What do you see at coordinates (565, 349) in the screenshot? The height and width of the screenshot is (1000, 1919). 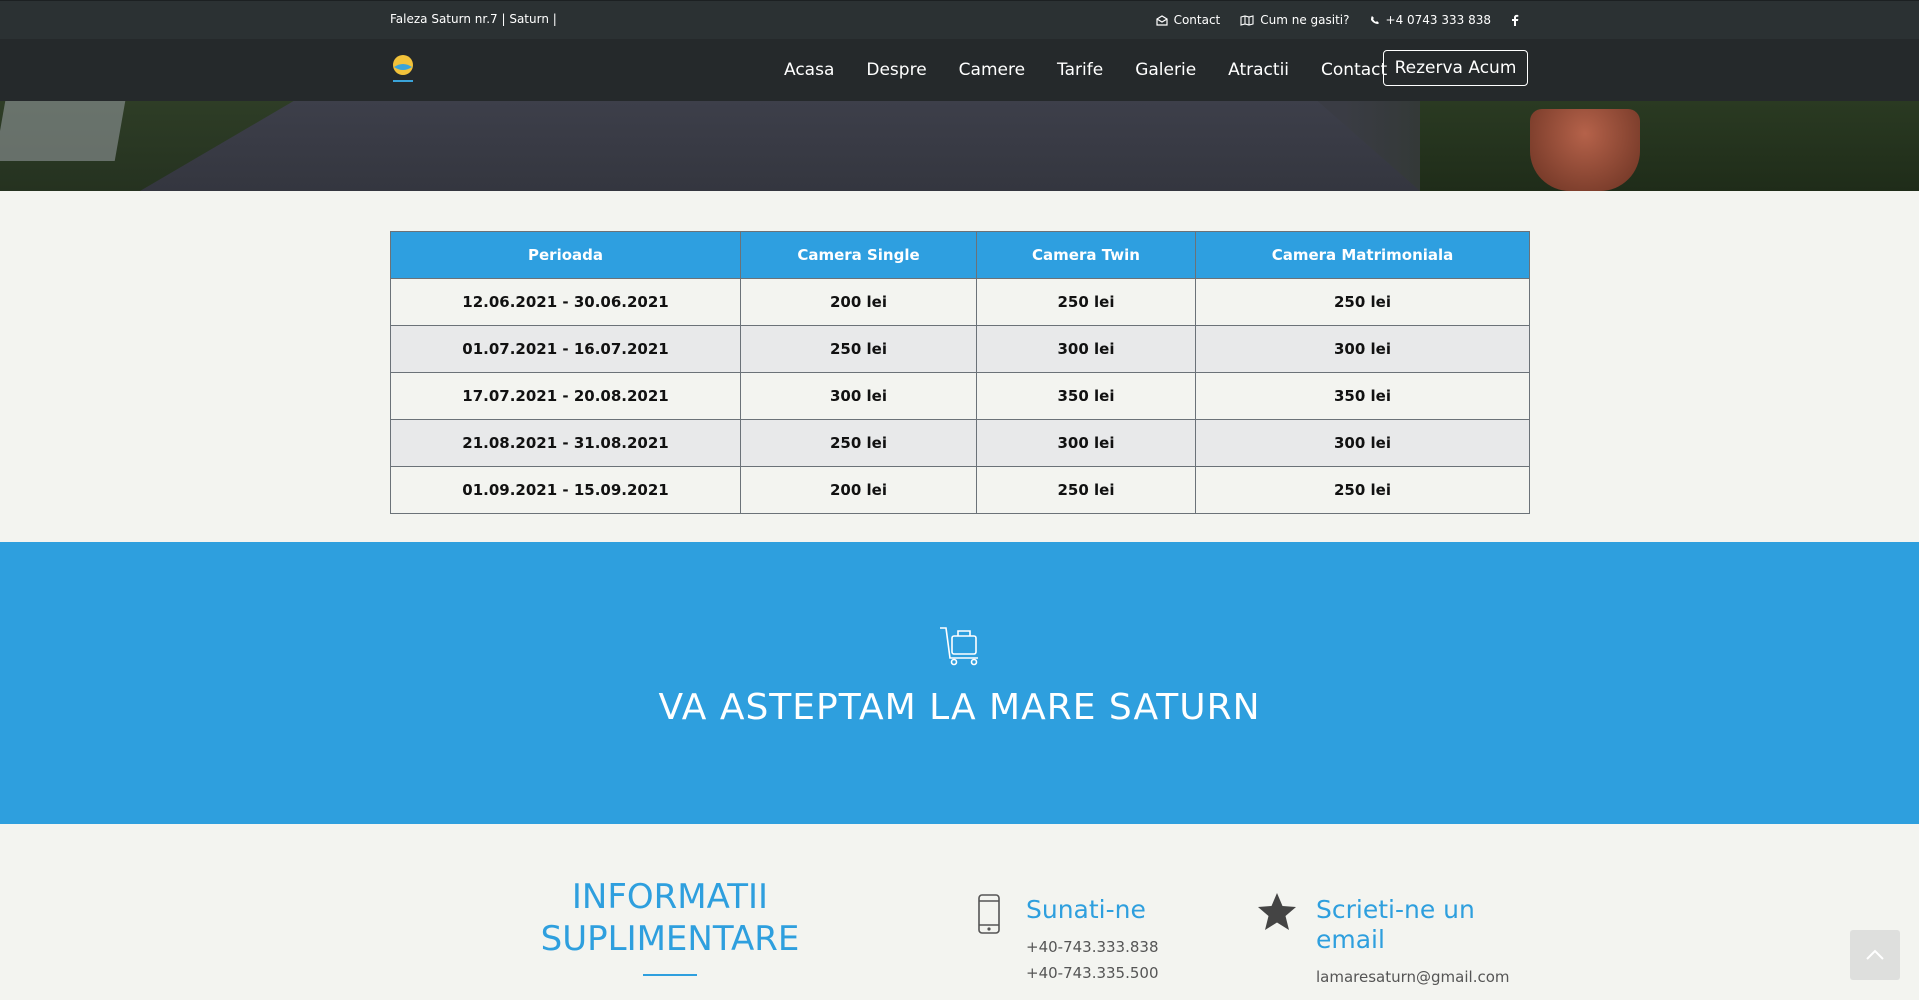 I see `table-cell: 01.07.2021 - 16.07.2021` at bounding box center [565, 349].